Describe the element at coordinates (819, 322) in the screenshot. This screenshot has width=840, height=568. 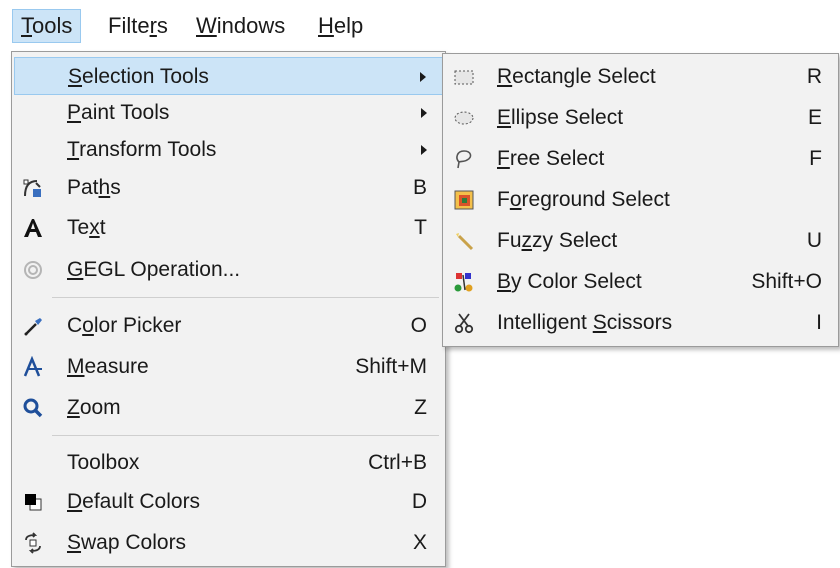
I see `shortcut: I` at that location.